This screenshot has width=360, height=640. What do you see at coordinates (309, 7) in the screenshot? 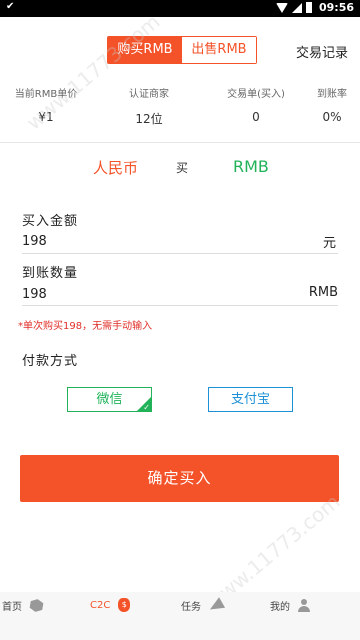
I see `battery-icon` at bounding box center [309, 7].